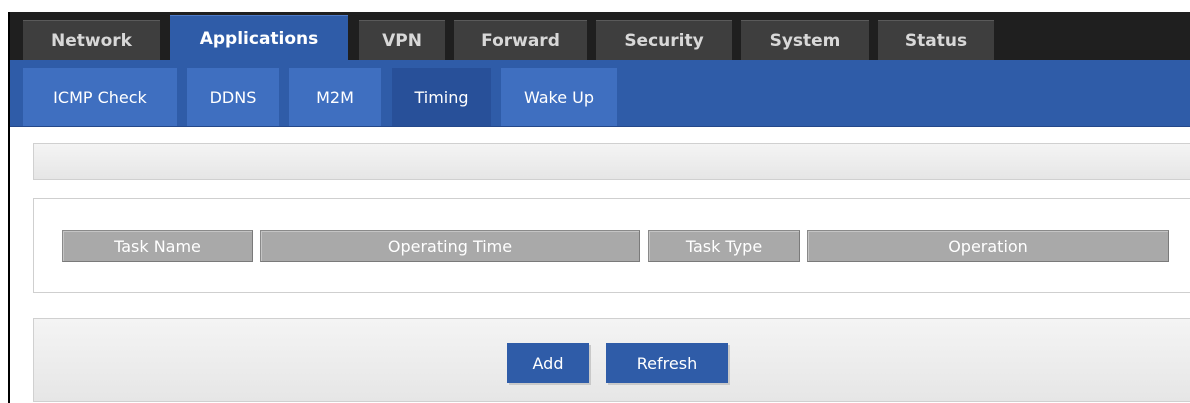 The image size is (1190, 403). I want to click on tab-network: Network, so click(91, 40).